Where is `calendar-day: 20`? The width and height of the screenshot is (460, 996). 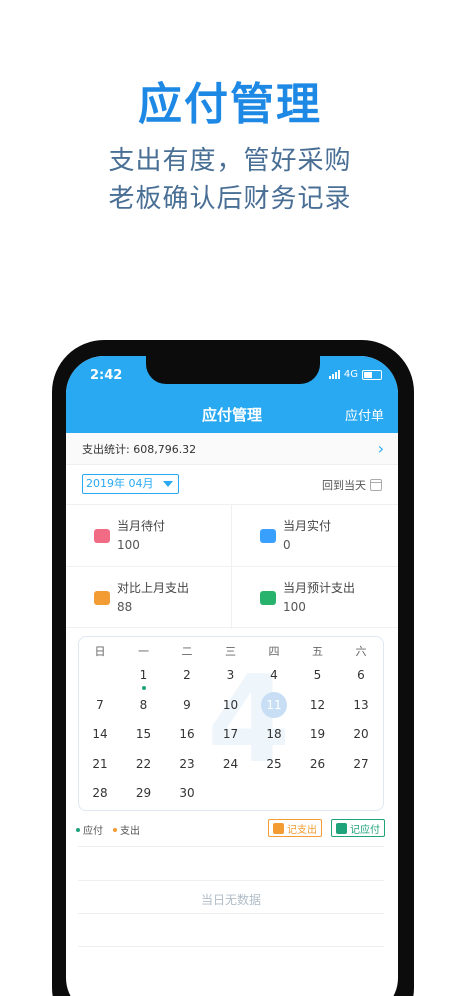 calendar-day: 20 is located at coordinates (361, 734).